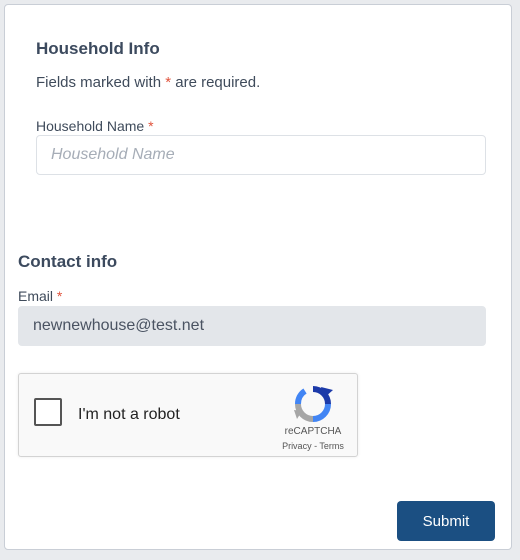 The height and width of the screenshot is (560, 520). I want to click on recaptcha-label: I'm not a robot, so click(129, 414).